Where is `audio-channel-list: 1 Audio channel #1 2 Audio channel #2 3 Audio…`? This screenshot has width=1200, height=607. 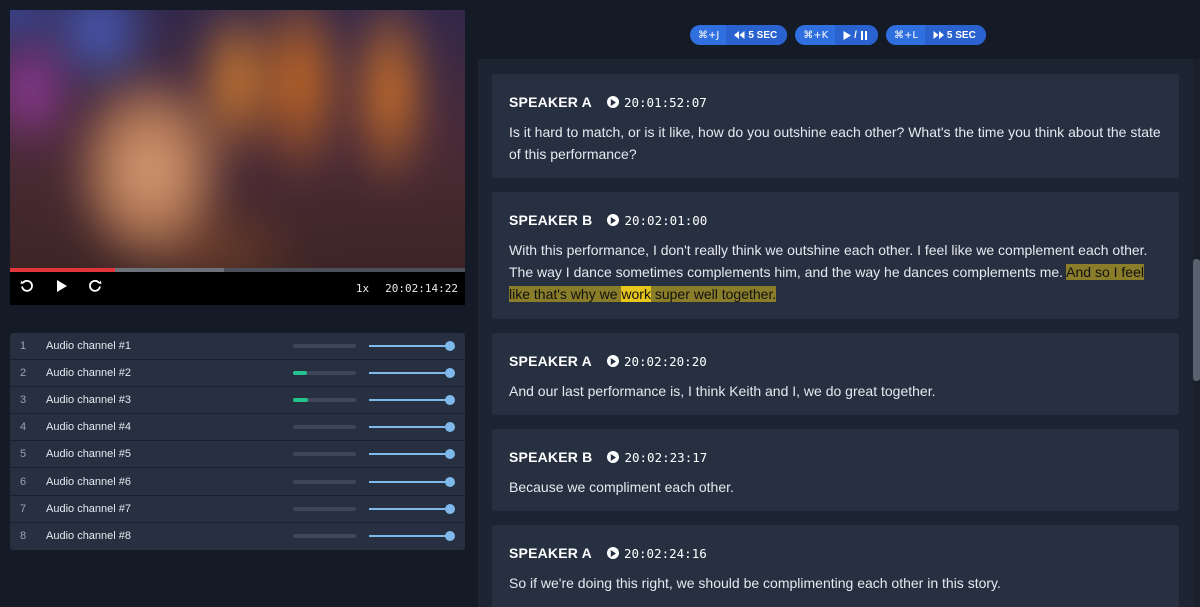 audio-channel-list: 1 Audio channel #1 2 Audio channel #2 3 Audio… is located at coordinates (237, 441).